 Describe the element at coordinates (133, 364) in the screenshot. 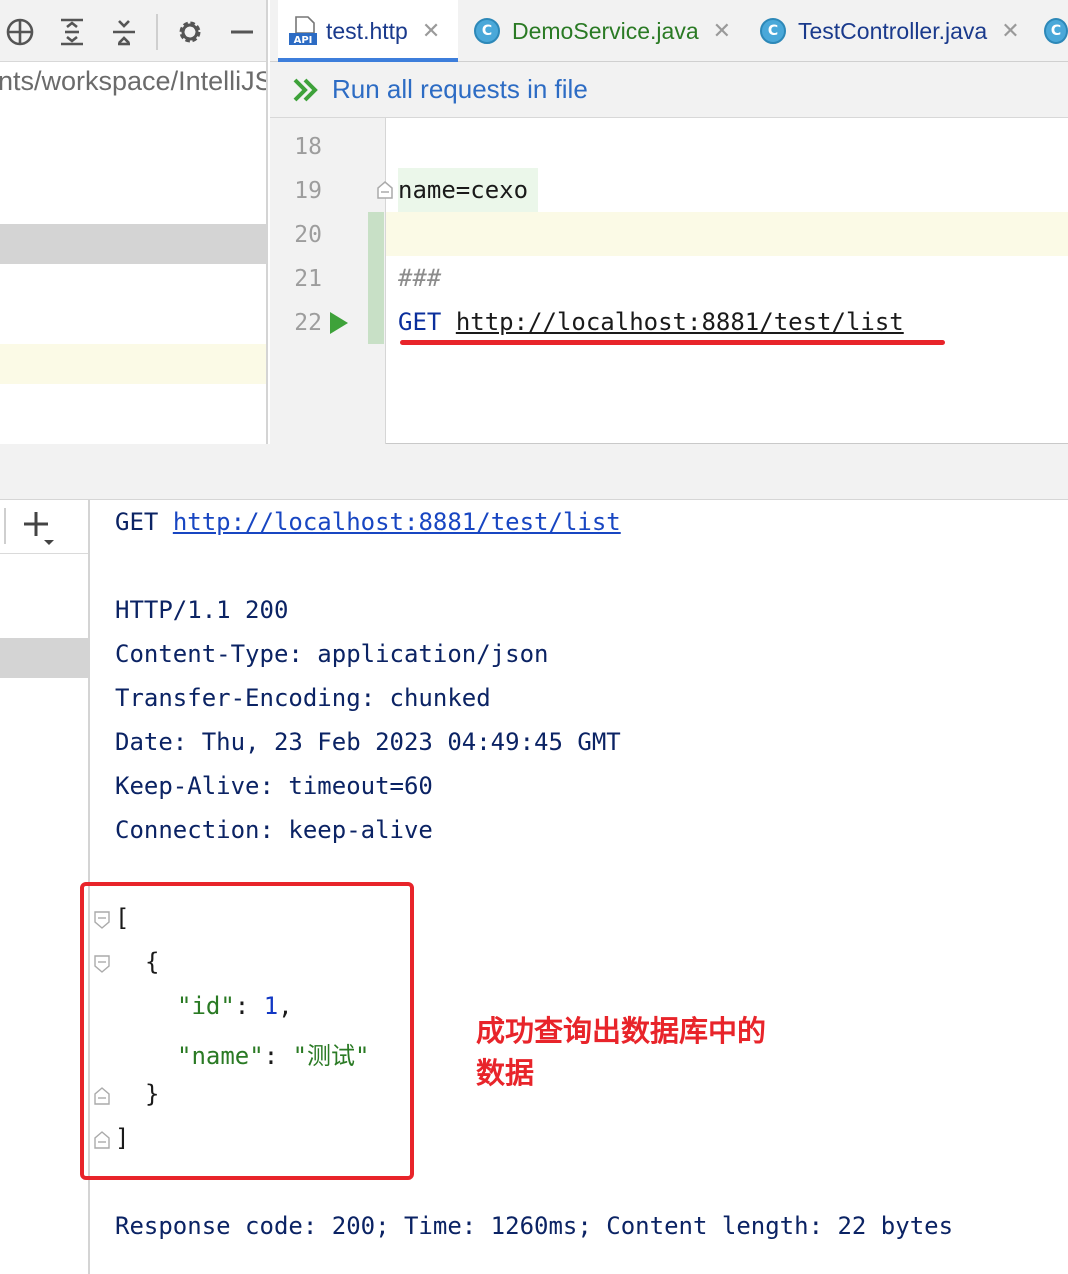

I see `project-tree-highlight-row` at that location.